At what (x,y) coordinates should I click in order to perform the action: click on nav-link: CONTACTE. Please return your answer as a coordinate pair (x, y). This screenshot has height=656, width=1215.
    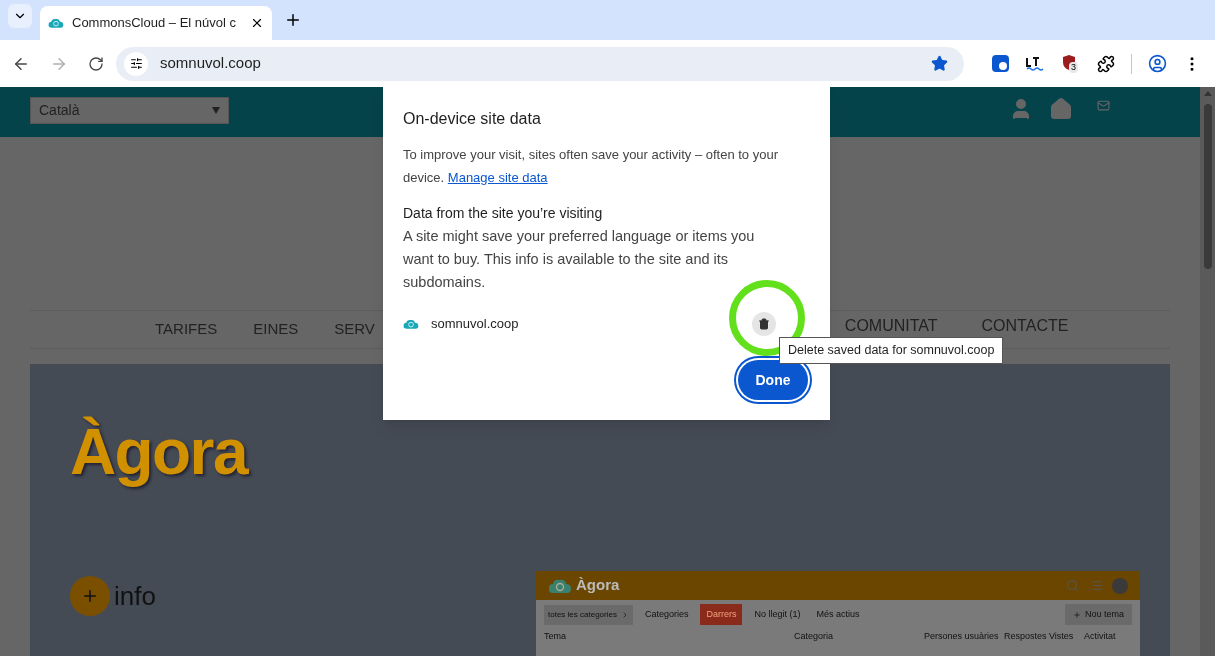
    Looking at the image, I should click on (1025, 325).